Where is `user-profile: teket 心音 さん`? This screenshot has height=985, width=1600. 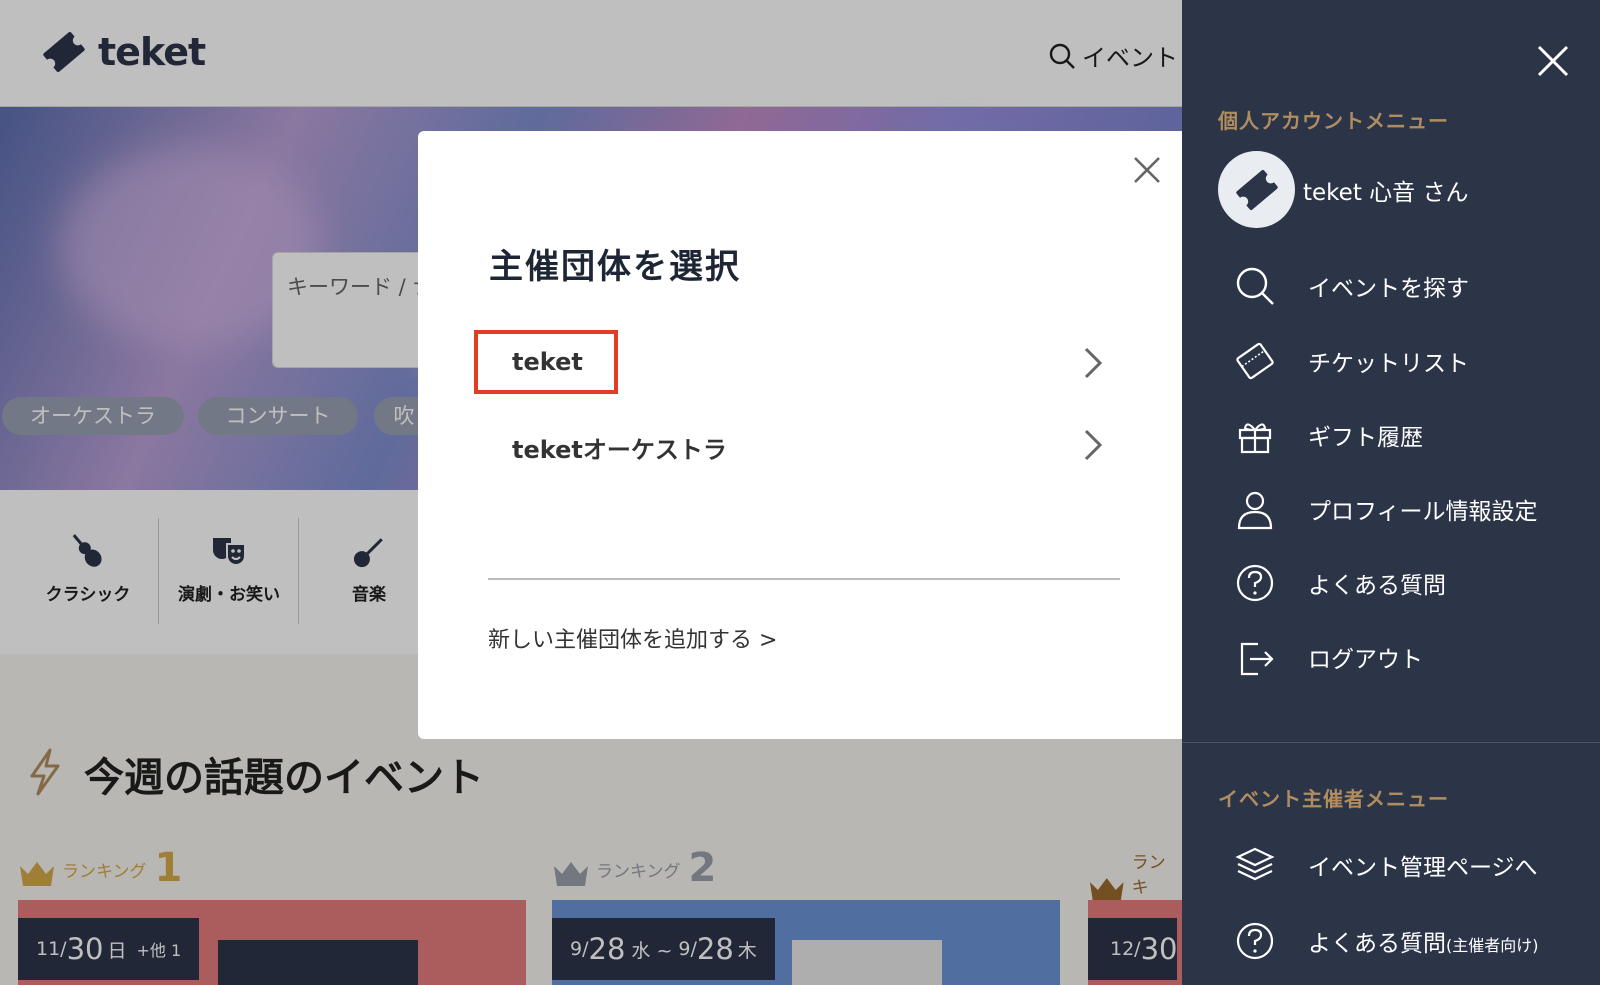
user-profile: teket 心音 さん is located at coordinates (1343, 189).